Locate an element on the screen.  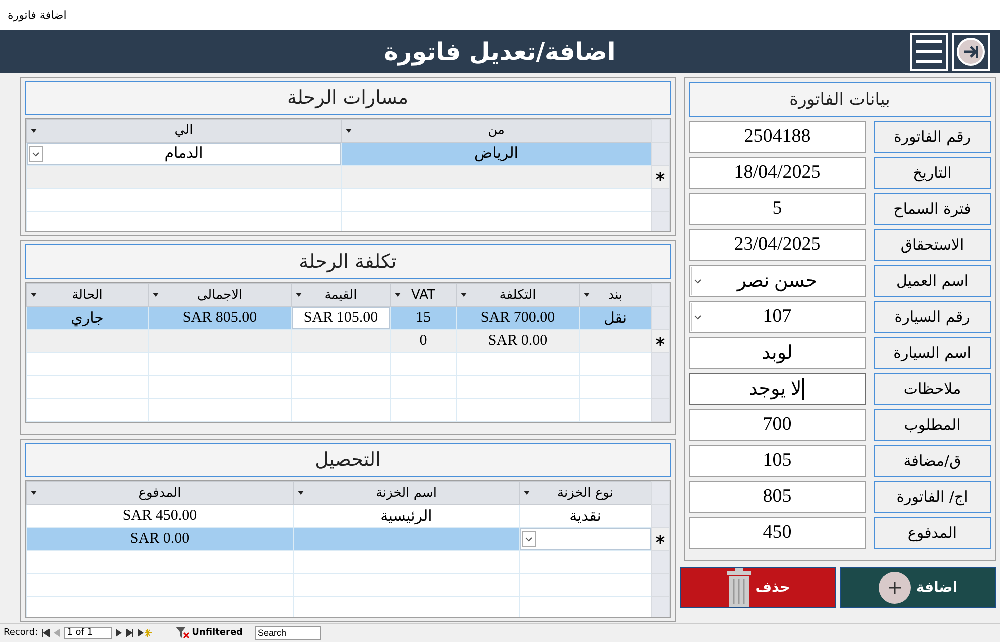
table-cell: الرياض is located at coordinates (497, 154).